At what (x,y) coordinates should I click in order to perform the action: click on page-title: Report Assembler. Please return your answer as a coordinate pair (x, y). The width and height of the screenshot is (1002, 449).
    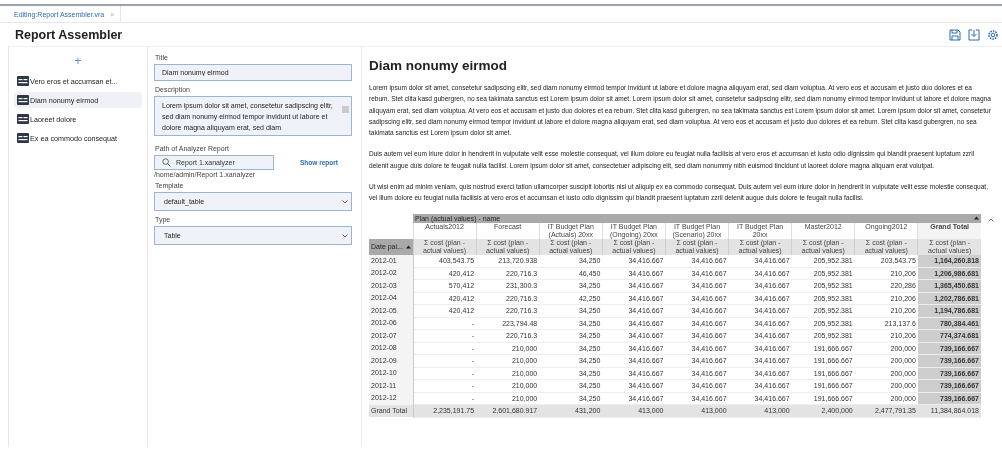
    Looking at the image, I should click on (69, 34).